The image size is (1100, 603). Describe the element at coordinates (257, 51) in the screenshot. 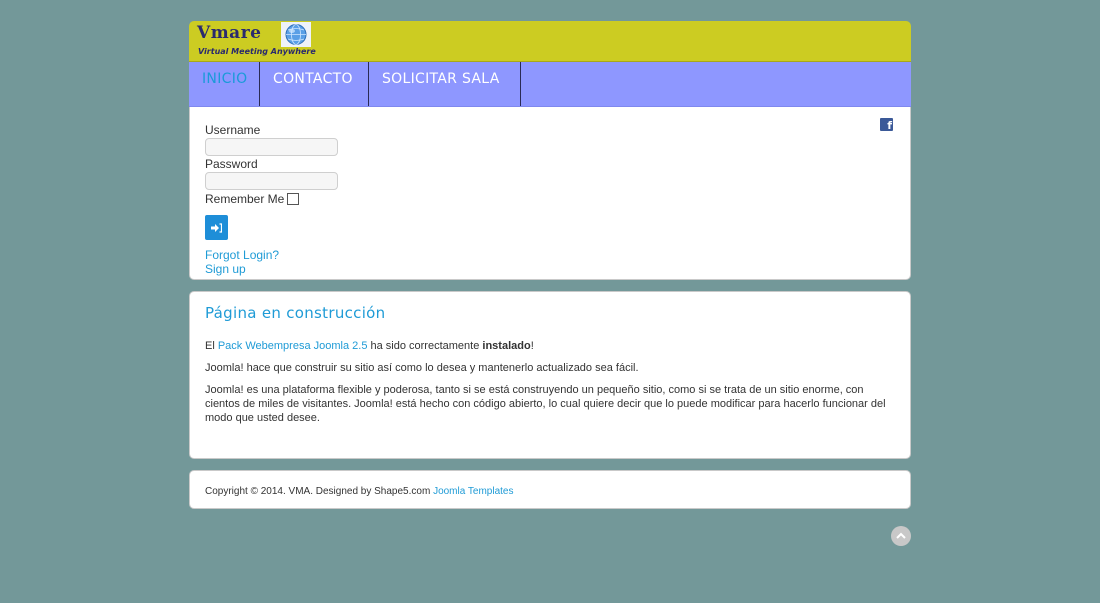

I see `logo-tagline: Virtual Meeting Anywhere` at that location.